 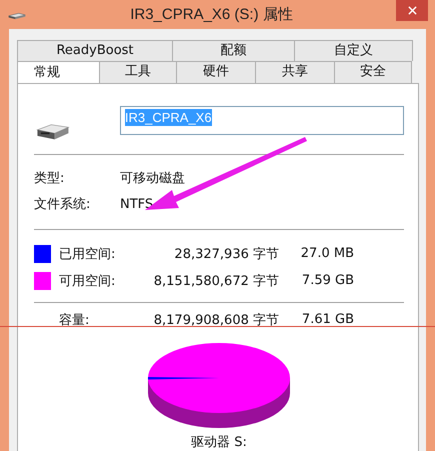 I want to click on space-label: 已用空间:, so click(x=87, y=254).